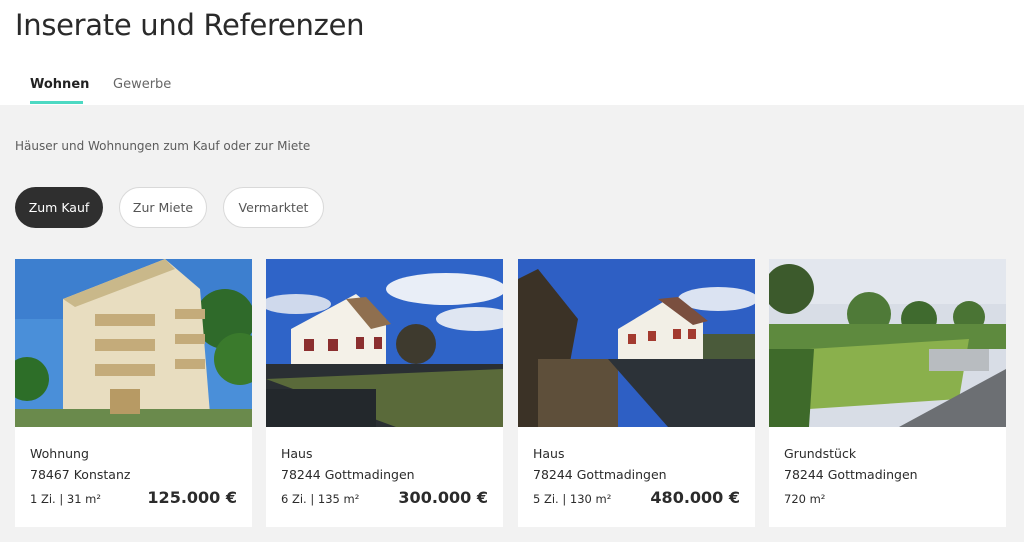 The height and width of the screenshot is (542, 1024). What do you see at coordinates (56, 102) in the screenshot?
I see `active-tab-indicator` at bounding box center [56, 102].